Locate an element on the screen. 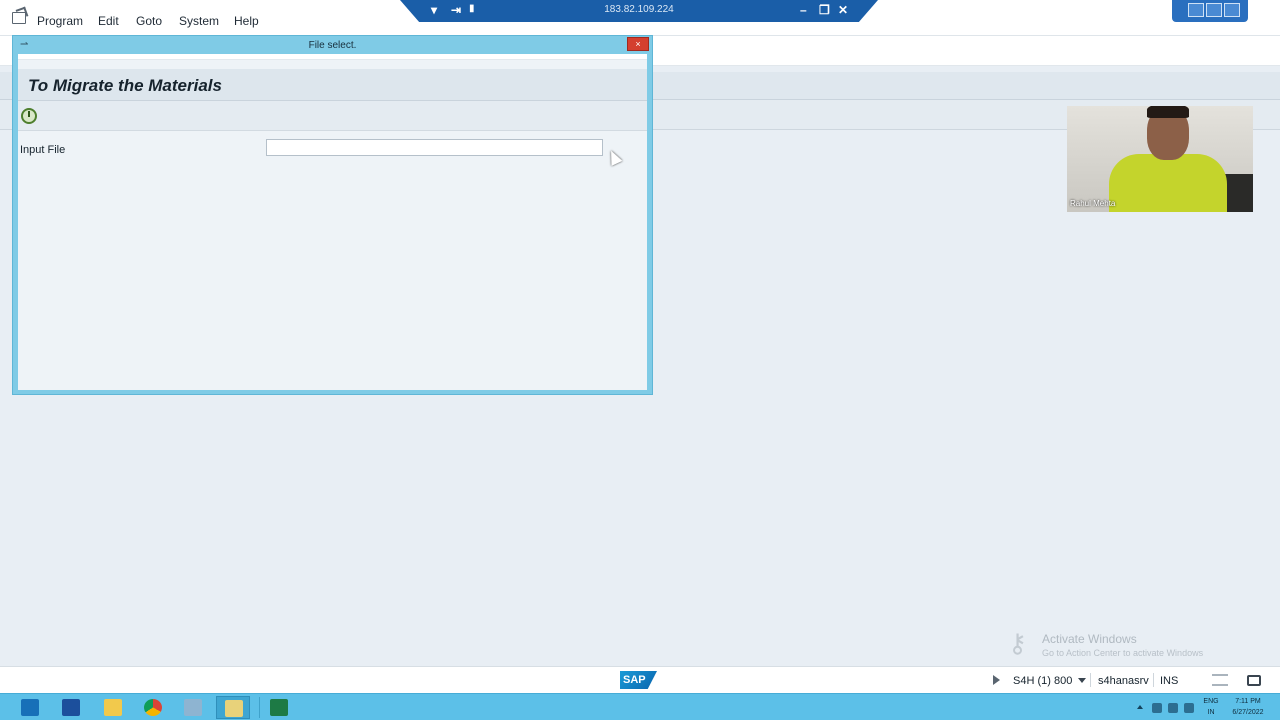  language-region: IN is located at coordinates (1211, 712).